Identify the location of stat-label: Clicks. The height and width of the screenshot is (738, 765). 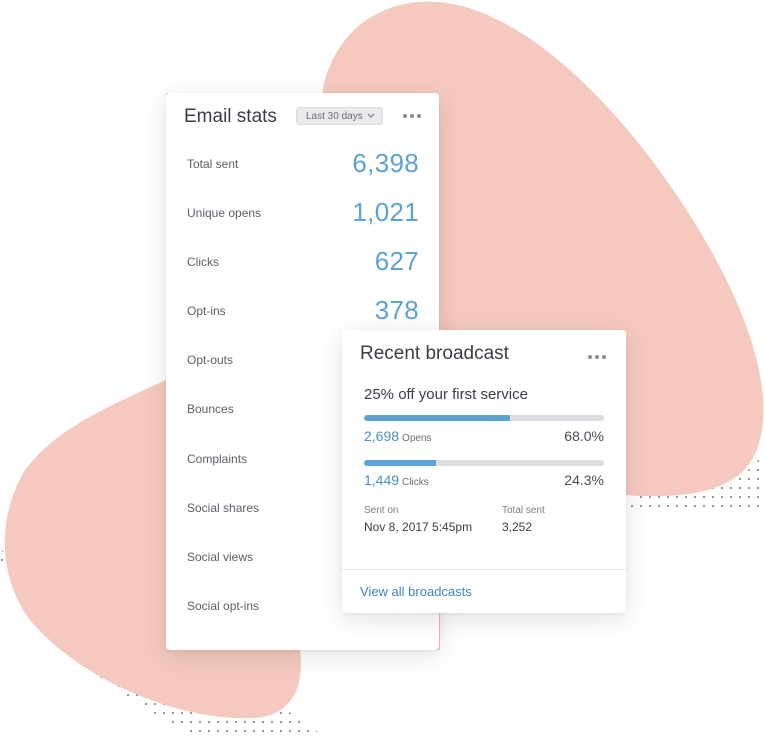
(203, 262).